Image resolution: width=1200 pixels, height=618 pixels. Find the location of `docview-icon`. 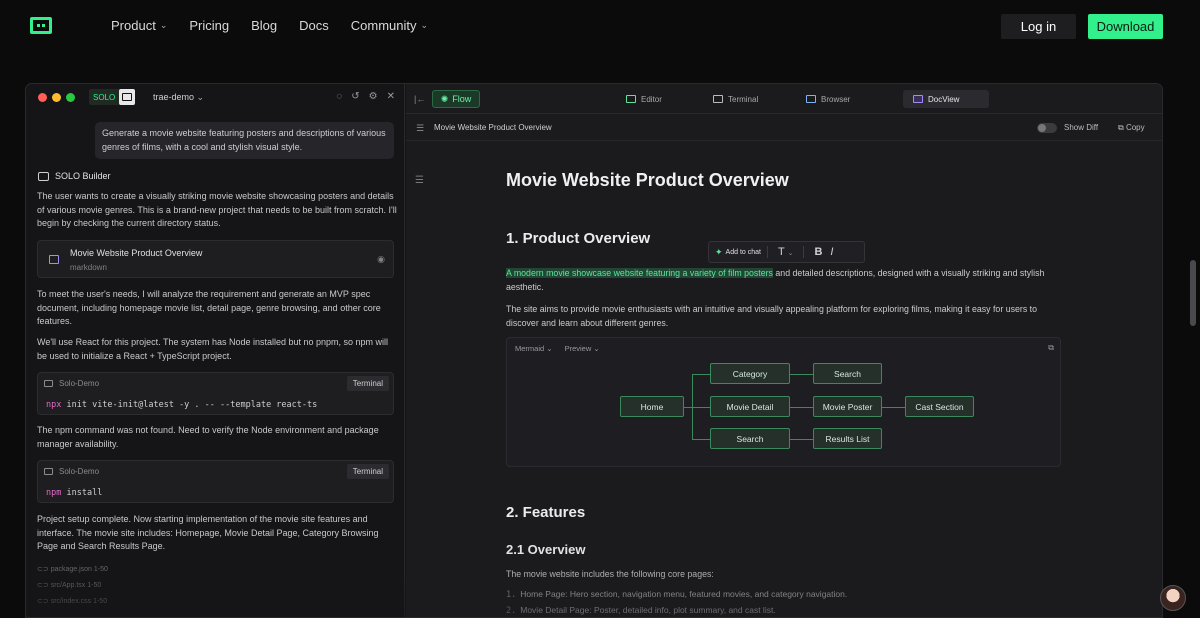

docview-icon is located at coordinates (918, 99).